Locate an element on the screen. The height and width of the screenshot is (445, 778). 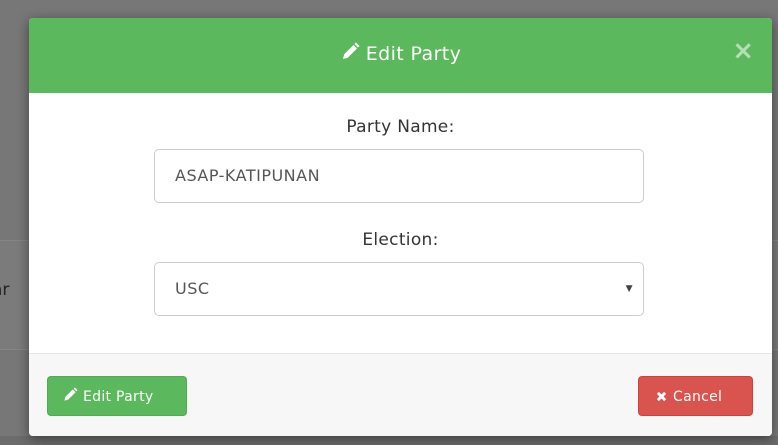
cancel-button-label: Cancel is located at coordinates (698, 397).